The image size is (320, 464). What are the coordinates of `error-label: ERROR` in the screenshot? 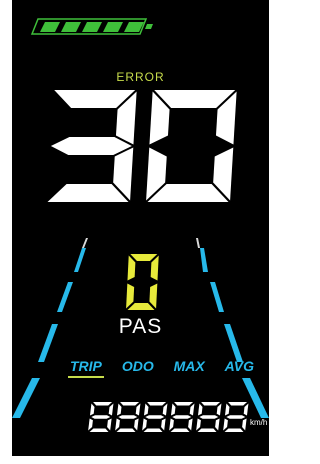 It's located at (140, 77).